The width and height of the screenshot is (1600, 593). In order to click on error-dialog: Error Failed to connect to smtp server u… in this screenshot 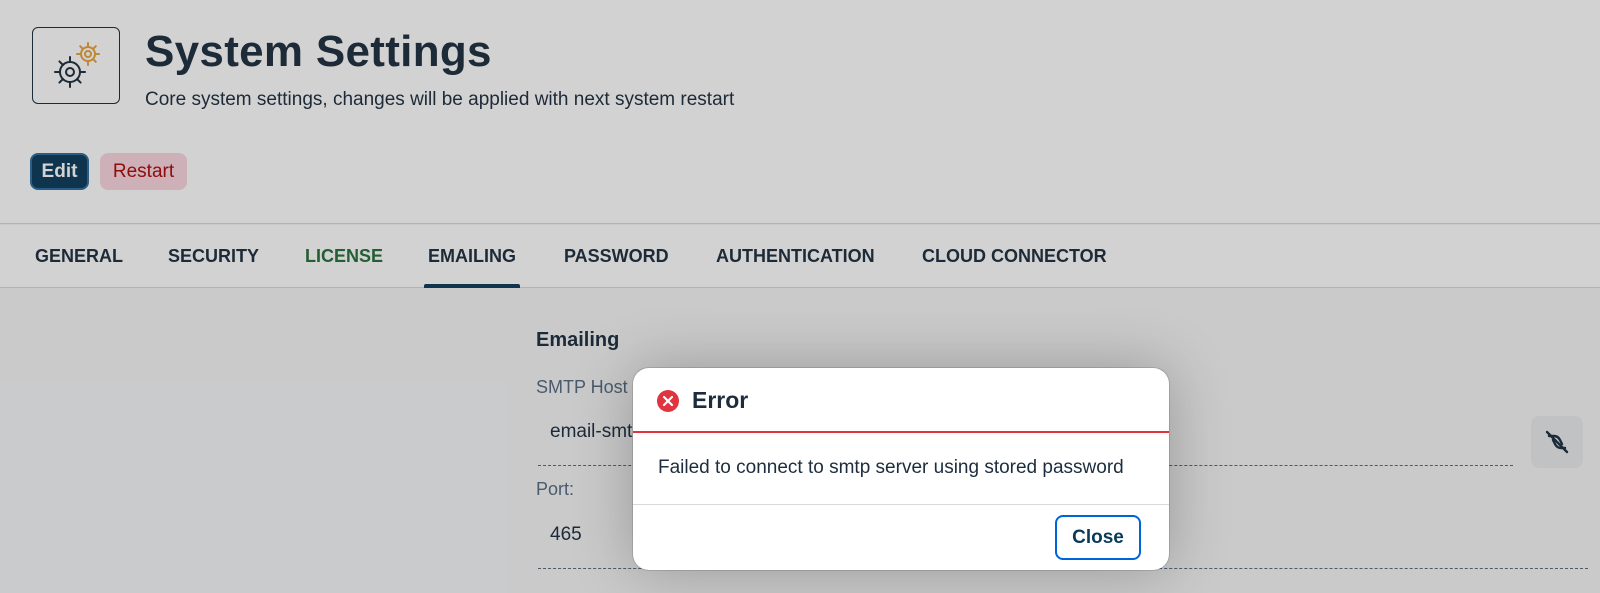, I will do `click(901, 469)`.